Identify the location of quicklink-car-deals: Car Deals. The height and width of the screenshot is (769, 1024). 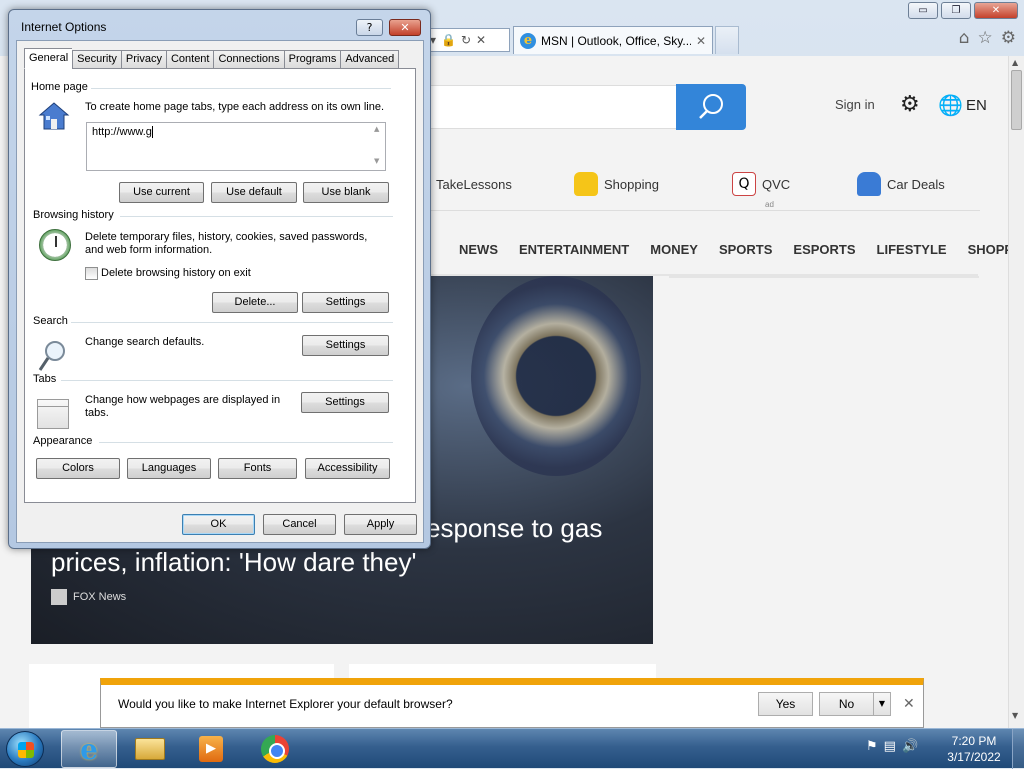
(901, 184).